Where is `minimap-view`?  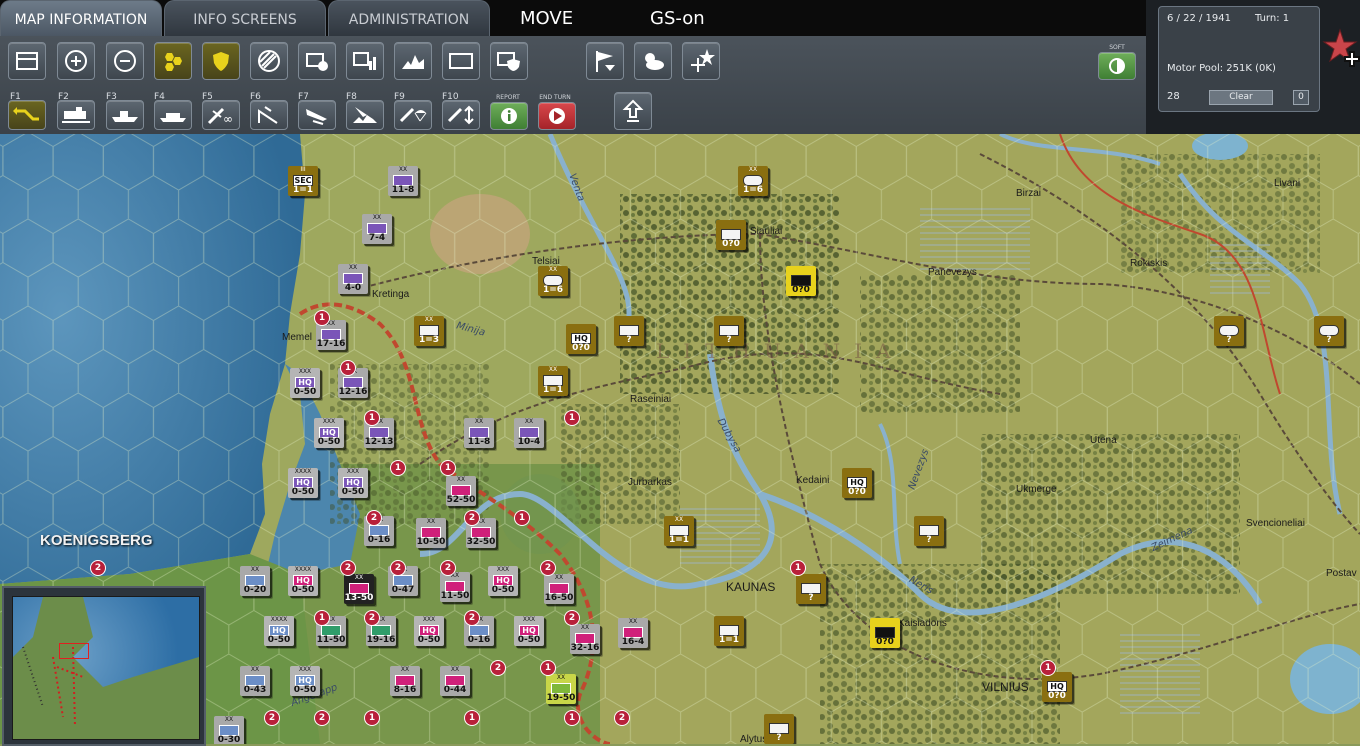
minimap-view is located at coordinates (106, 668).